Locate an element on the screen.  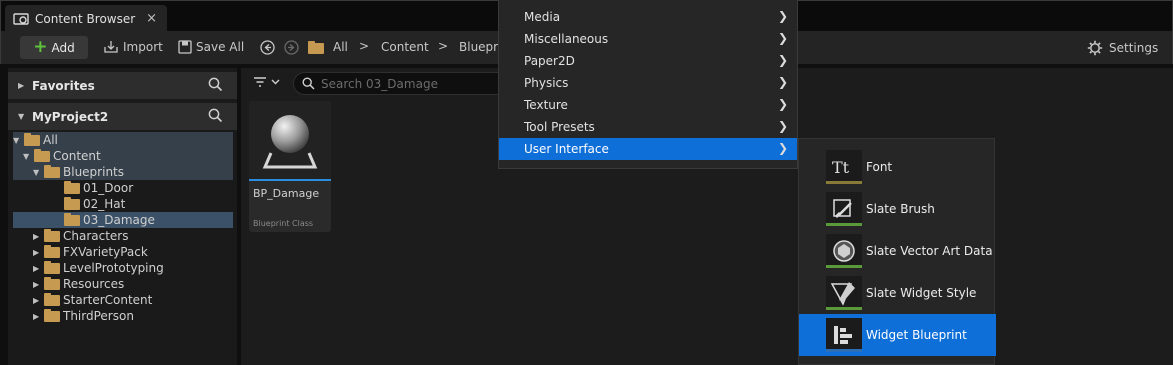
filter-icon is located at coordinates (260, 82).